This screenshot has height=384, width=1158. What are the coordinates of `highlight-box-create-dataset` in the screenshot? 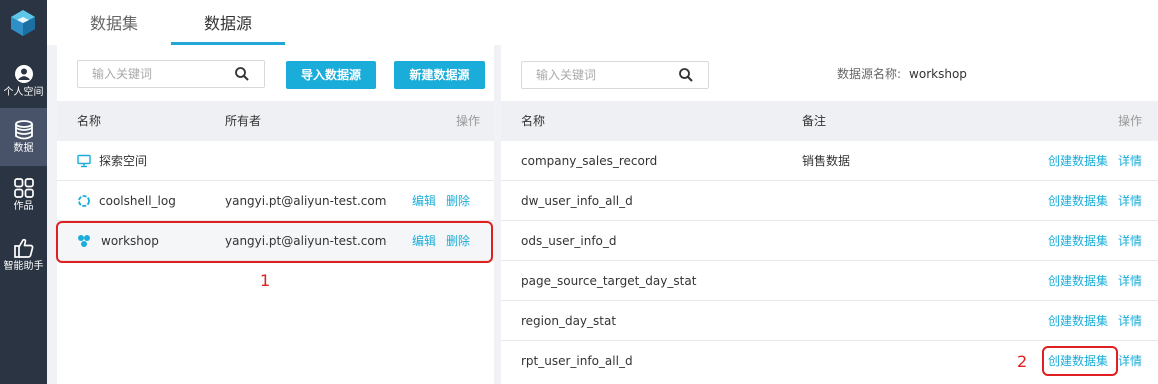 It's located at (1080, 361).